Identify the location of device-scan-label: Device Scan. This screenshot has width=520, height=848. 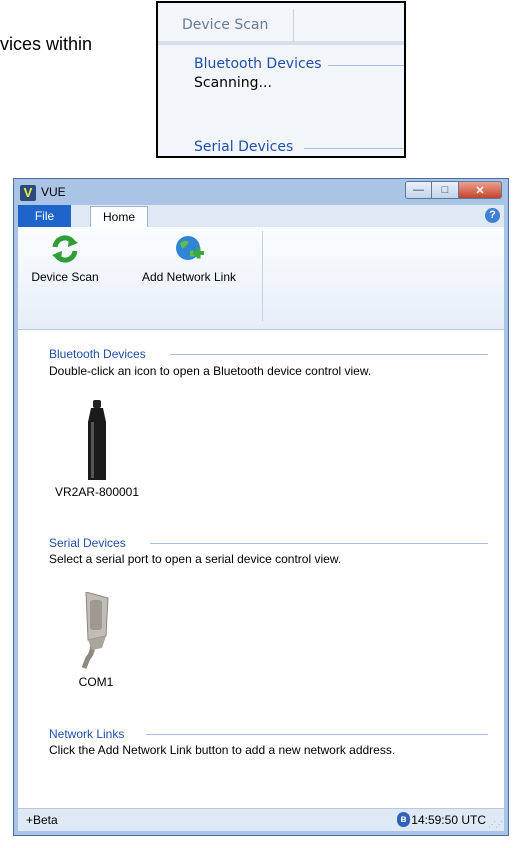
(65, 277).